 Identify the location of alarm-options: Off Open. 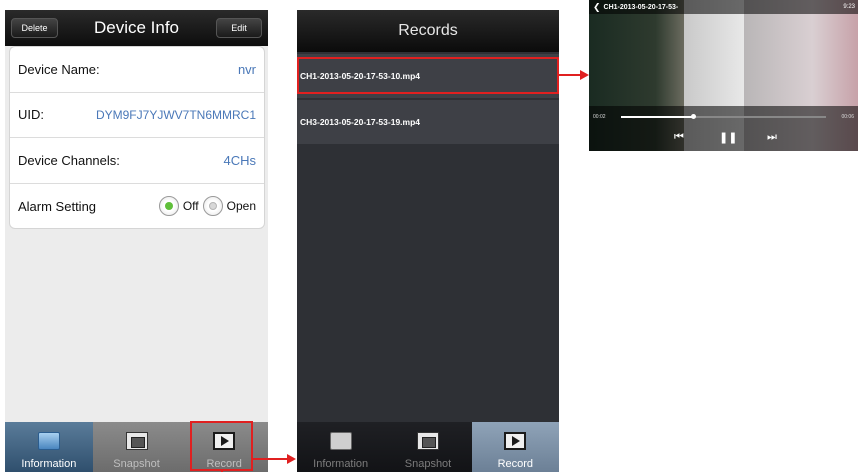
(207, 206).